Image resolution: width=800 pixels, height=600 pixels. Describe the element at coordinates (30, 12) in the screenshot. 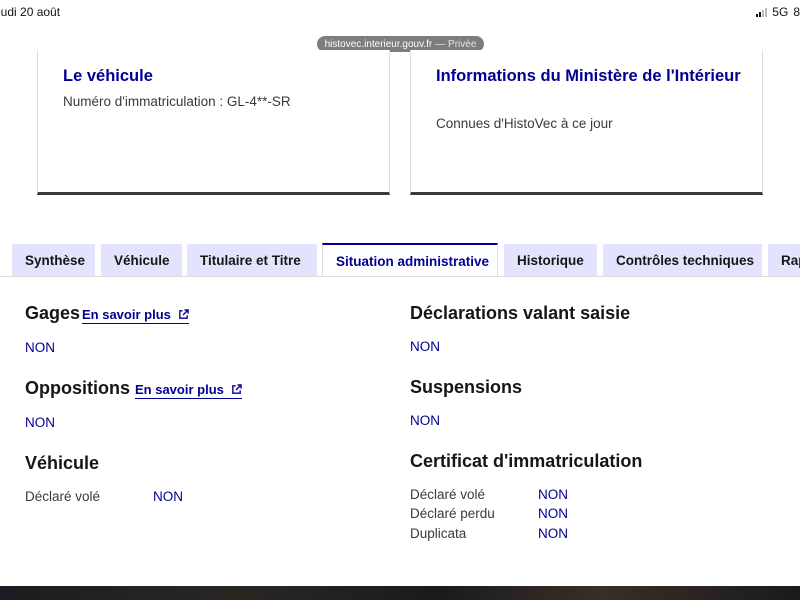

I see `status-date: eudi 20 août` at that location.